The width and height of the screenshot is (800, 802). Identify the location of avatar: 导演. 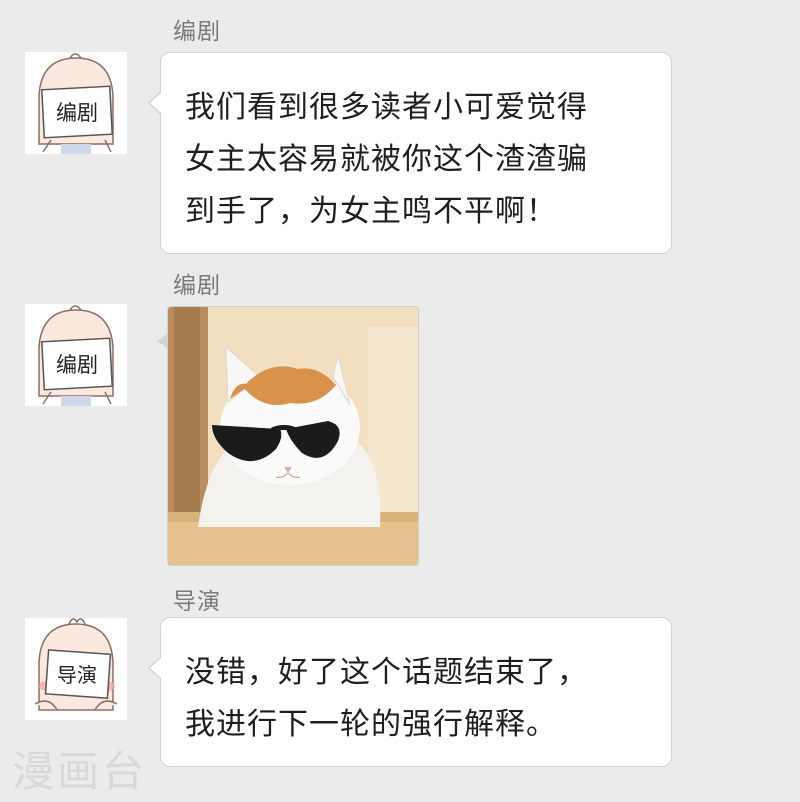
(76, 669).